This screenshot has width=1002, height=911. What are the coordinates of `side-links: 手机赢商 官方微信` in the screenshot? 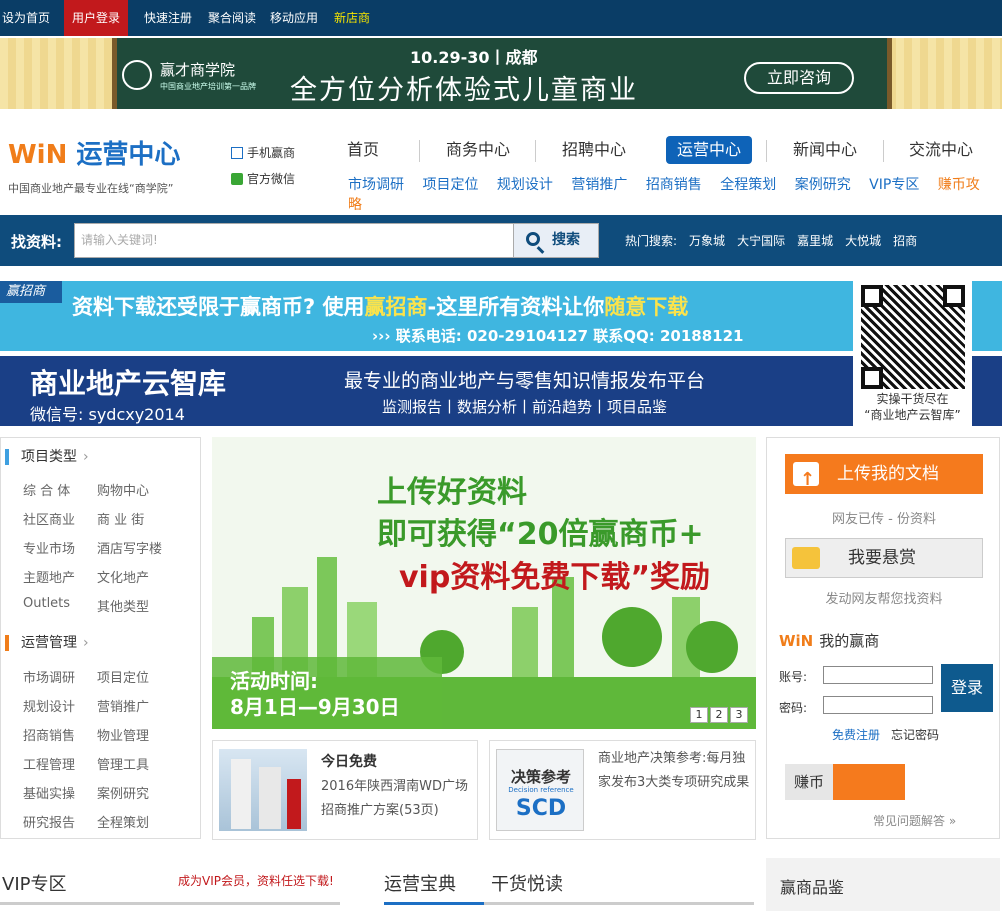 It's located at (263, 172).